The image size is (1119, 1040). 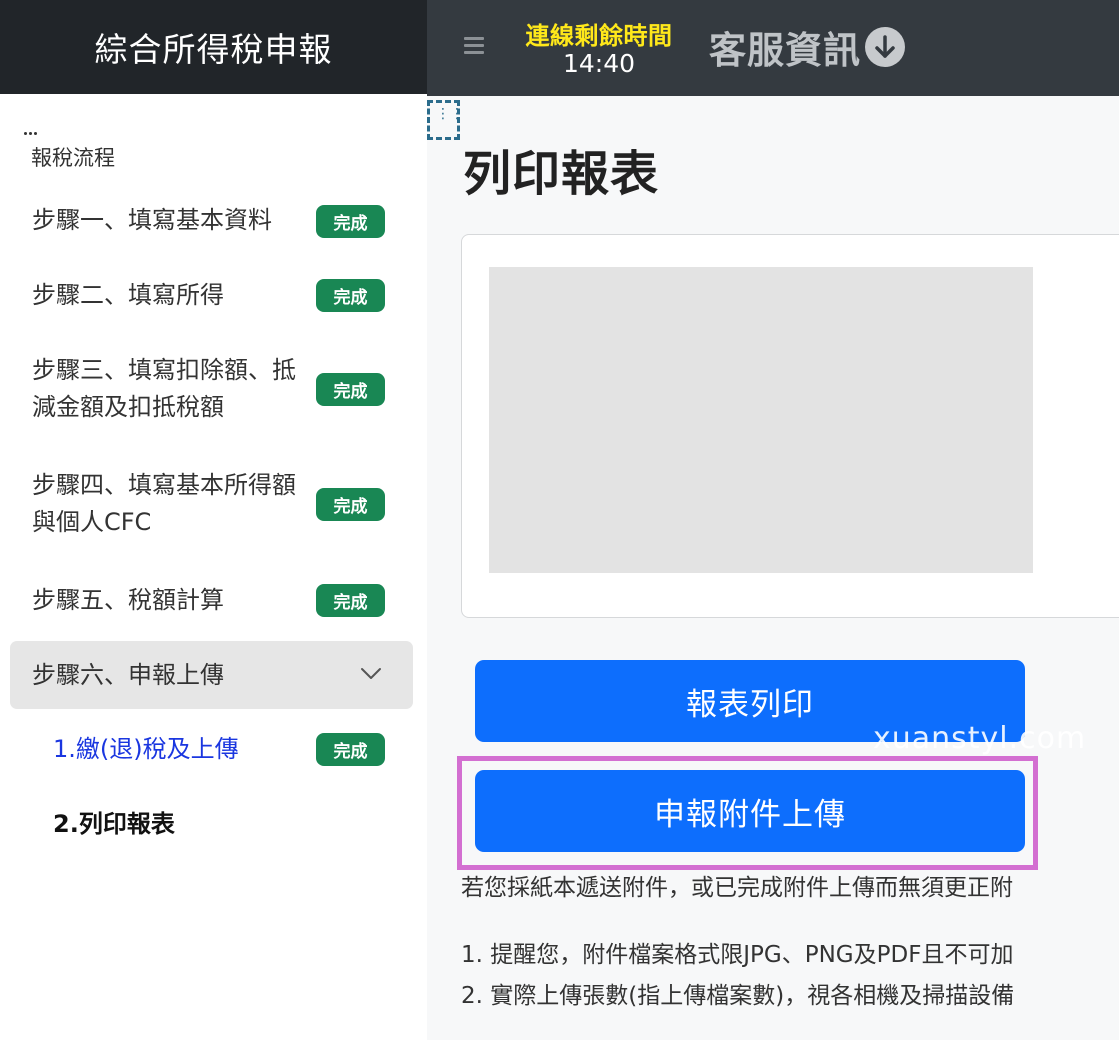 What do you see at coordinates (114, 824) in the screenshot?
I see `sub-step-2: 2.列印報表` at bounding box center [114, 824].